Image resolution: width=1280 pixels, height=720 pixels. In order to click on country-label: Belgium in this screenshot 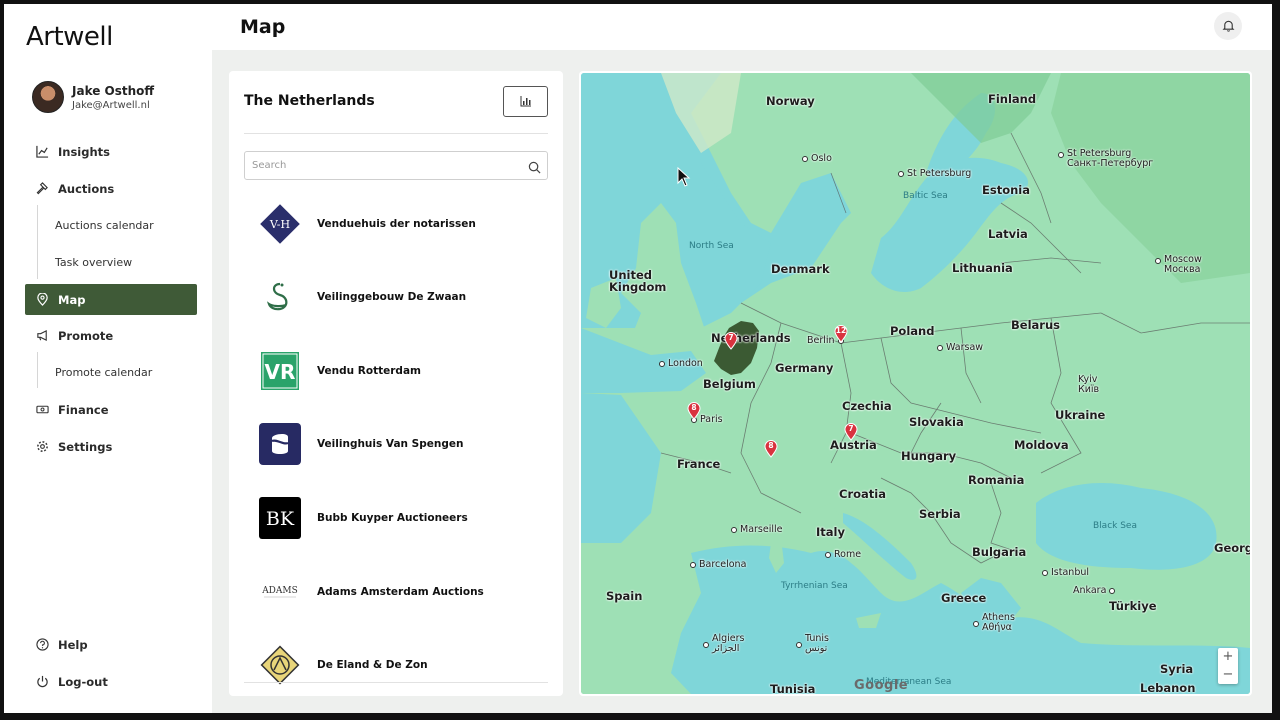, I will do `click(729, 384)`.